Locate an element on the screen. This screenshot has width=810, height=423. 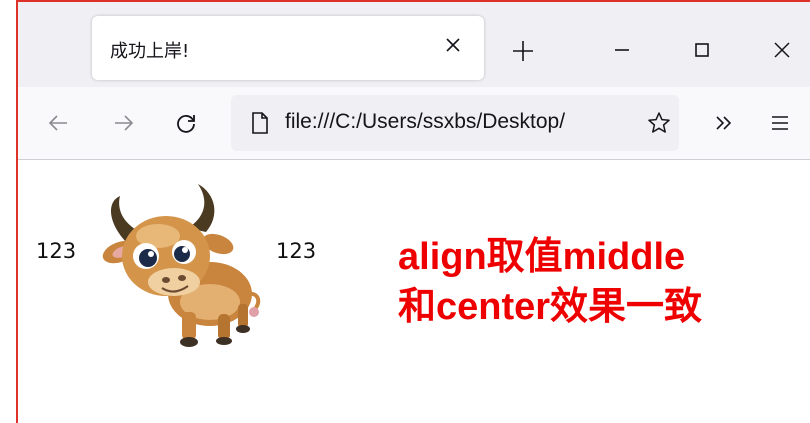
minimize-icon is located at coordinates (622, 50).